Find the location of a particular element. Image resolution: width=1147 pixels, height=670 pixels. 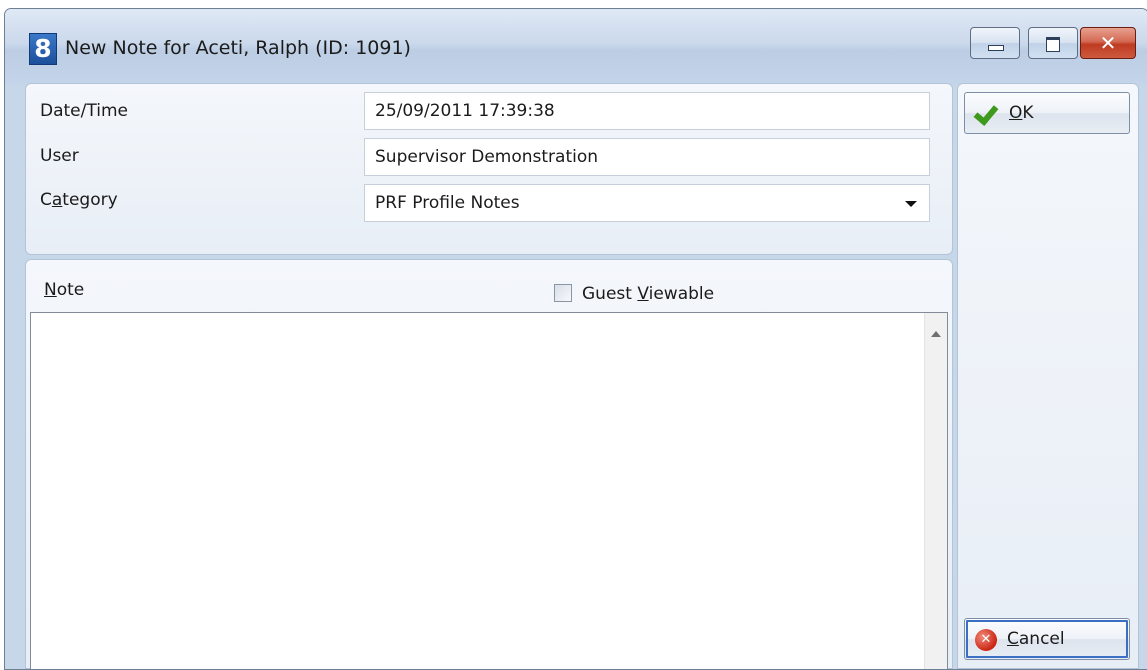

cancel-button: ✕ Cancel is located at coordinates (1047, 639).